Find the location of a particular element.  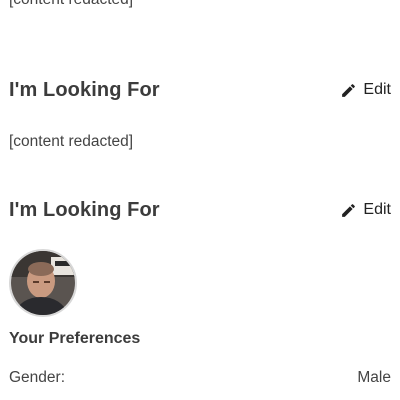

preference-label: Gender: is located at coordinates (37, 377).